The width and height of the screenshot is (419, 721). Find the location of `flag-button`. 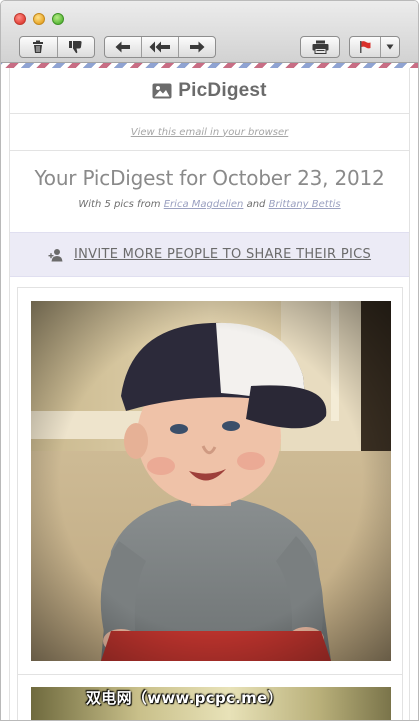

flag-button is located at coordinates (365, 47).